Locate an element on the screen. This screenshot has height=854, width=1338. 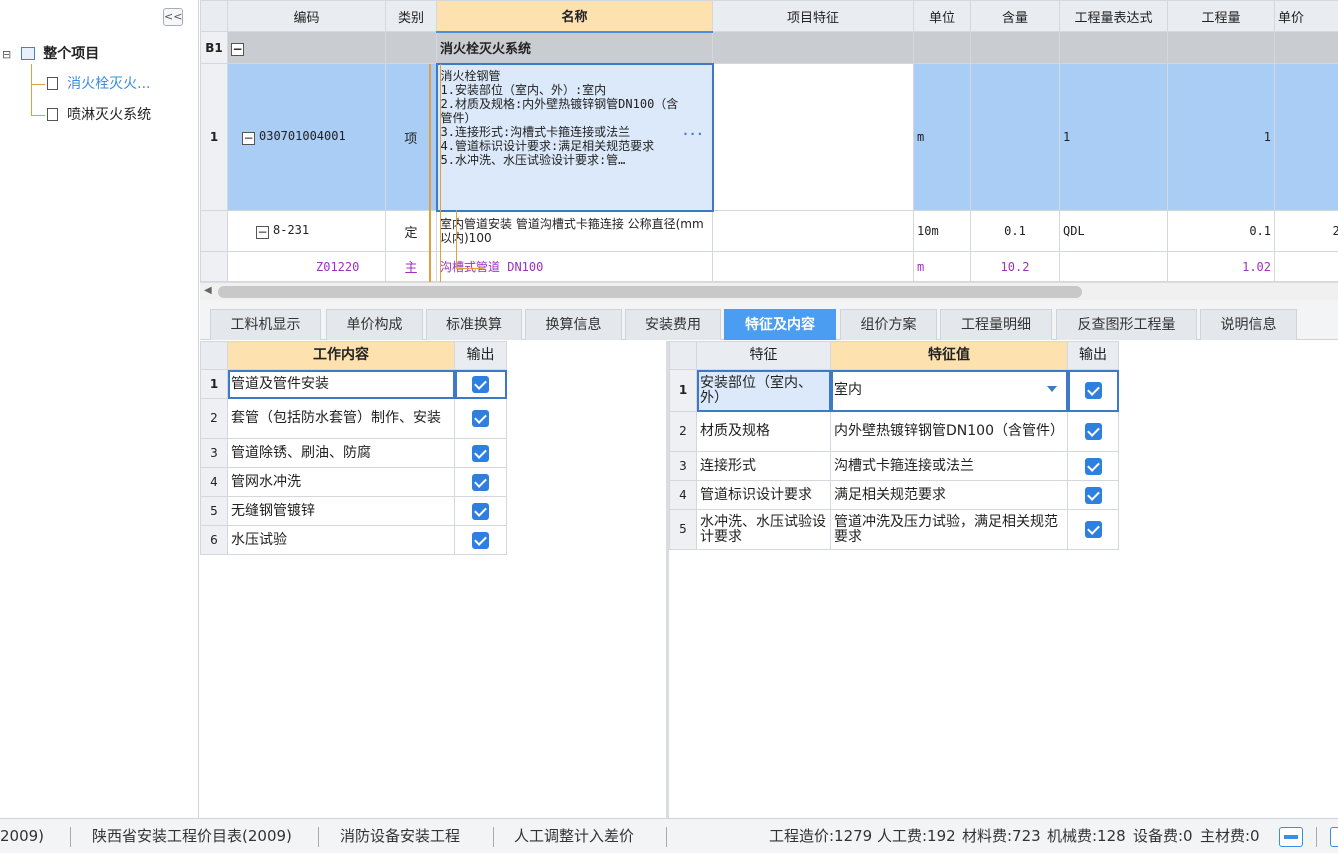
table-row: 1 管道及管件安装 is located at coordinates (354, 384).